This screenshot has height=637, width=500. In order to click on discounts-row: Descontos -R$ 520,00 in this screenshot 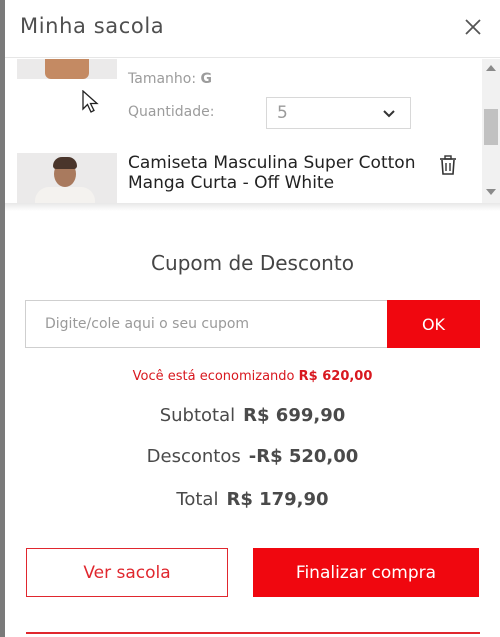, I will do `click(252, 456)`.